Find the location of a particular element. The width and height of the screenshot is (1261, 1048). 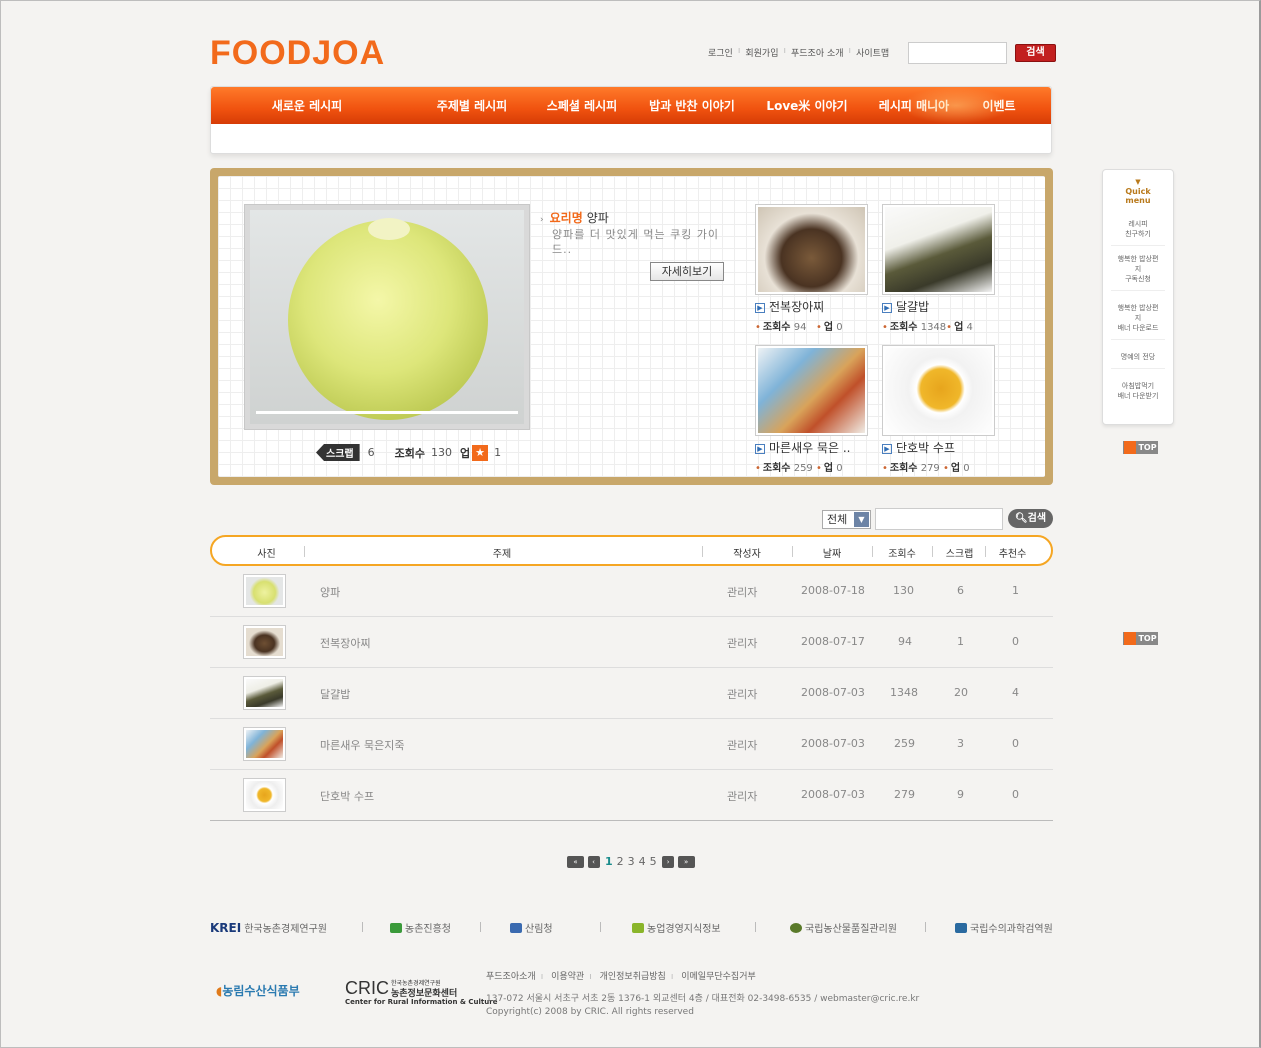

quick-item-friend: 레시피 친구하기 is located at coordinates (1138, 225).